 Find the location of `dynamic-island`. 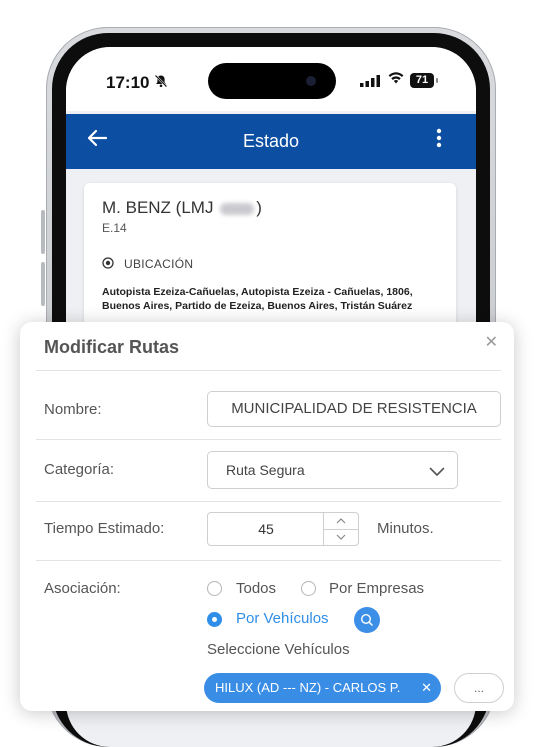

dynamic-island is located at coordinates (272, 81).